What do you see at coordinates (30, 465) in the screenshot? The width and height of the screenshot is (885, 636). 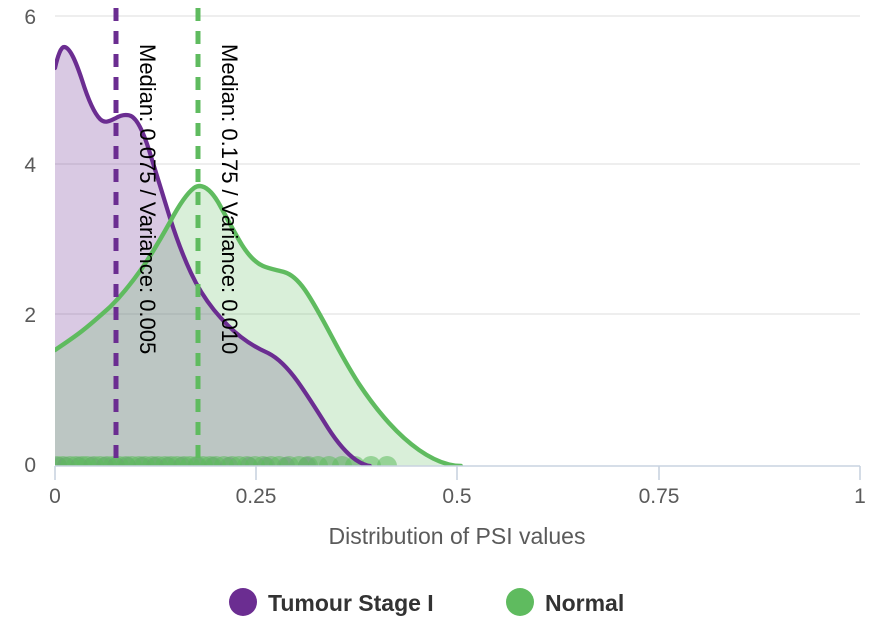 I see `y-tick-label: 0` at bounding box center [30, 465].